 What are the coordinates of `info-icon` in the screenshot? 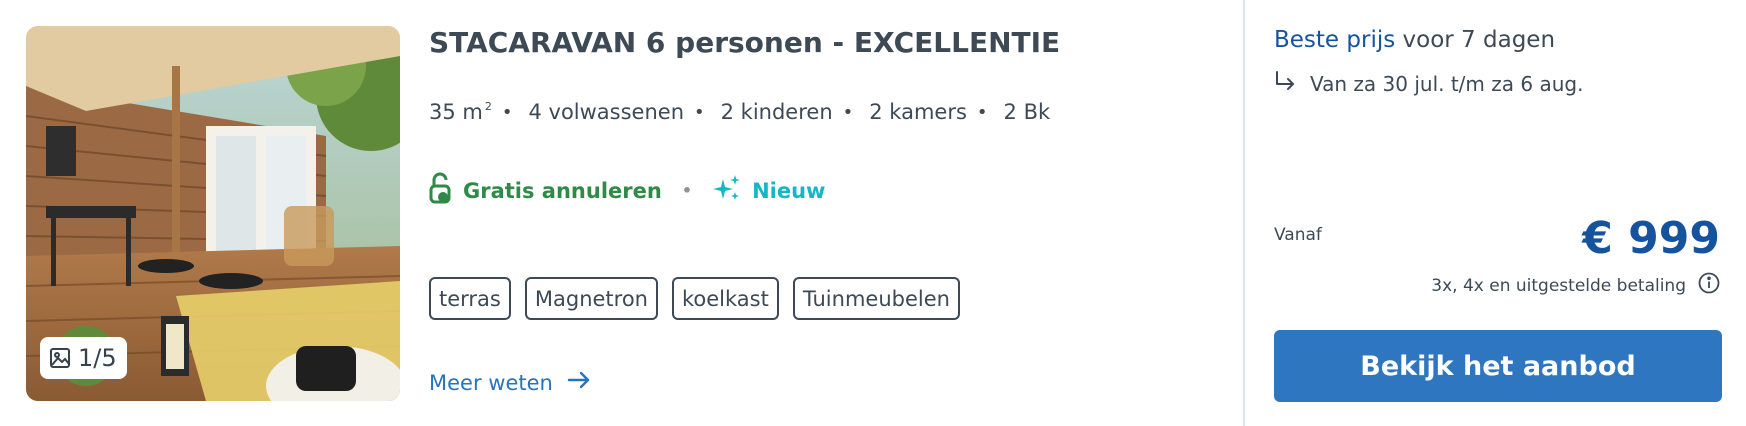 It's located at (1709, 285).